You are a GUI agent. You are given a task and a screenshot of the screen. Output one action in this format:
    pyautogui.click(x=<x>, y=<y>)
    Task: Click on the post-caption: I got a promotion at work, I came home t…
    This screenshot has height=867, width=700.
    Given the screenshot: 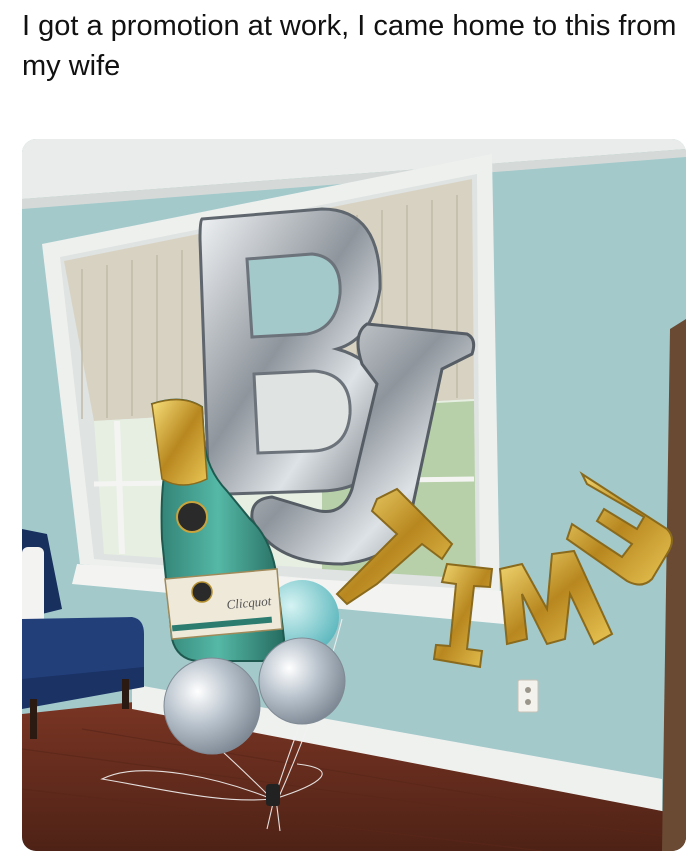 What is the action you would take?
    pyautogui.click(x=349, y=46)
    